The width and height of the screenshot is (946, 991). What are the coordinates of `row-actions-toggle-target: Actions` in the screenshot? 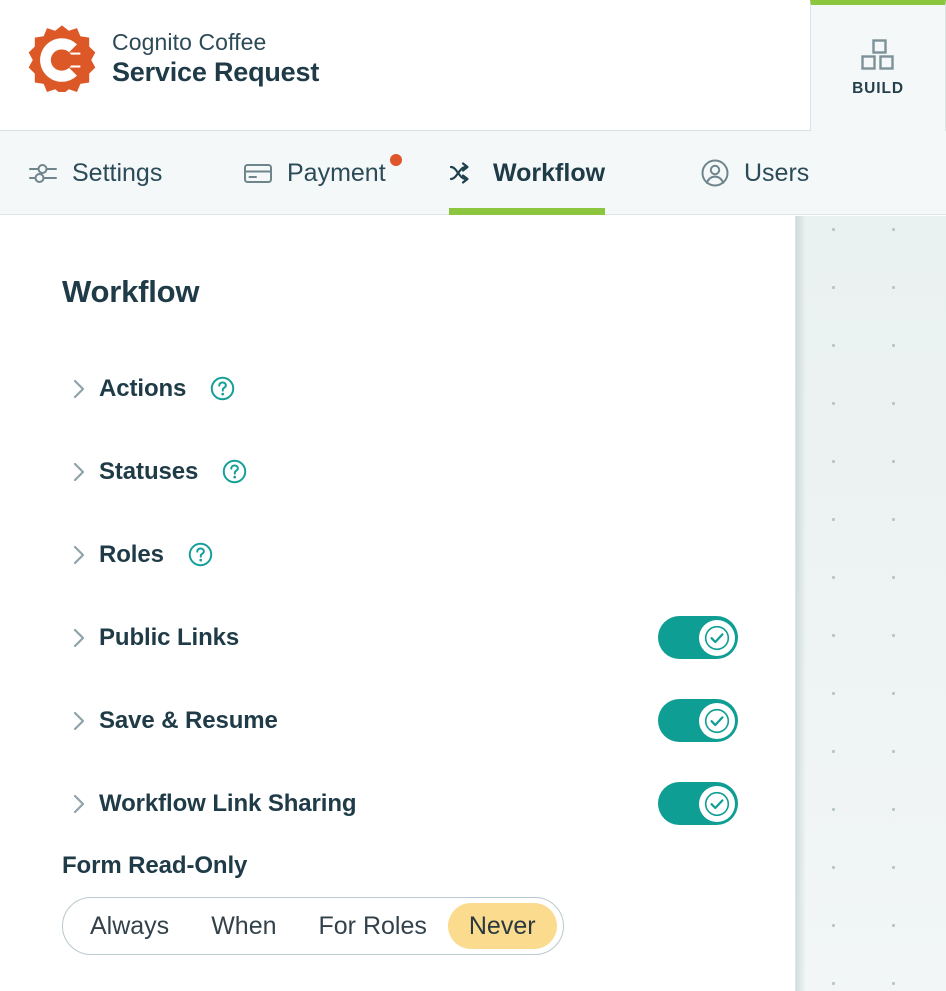 It's located at (153, 389).